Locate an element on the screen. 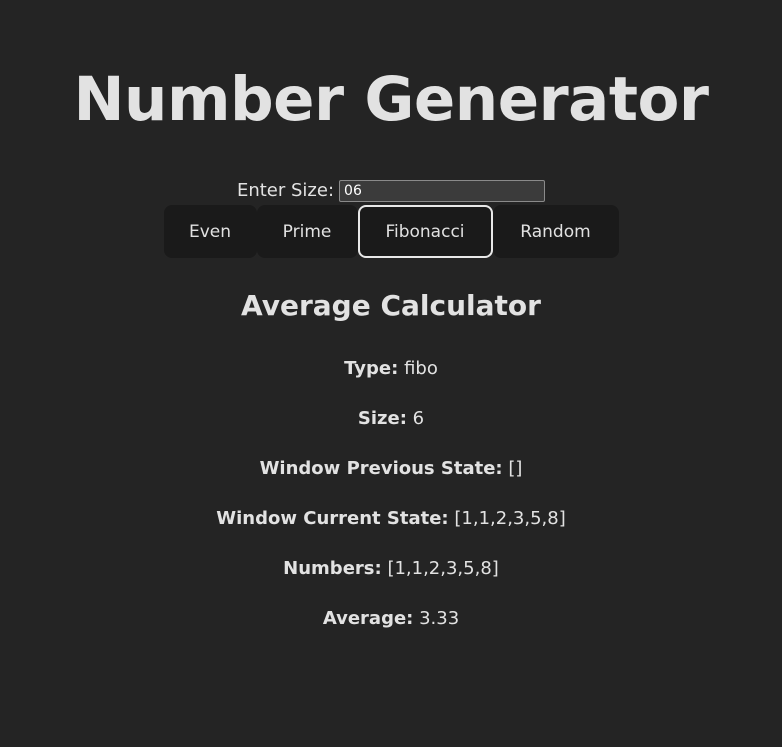 This screenshot has height=747, width=782. type-line: Type: fibo is located at coordinates (391, 369).